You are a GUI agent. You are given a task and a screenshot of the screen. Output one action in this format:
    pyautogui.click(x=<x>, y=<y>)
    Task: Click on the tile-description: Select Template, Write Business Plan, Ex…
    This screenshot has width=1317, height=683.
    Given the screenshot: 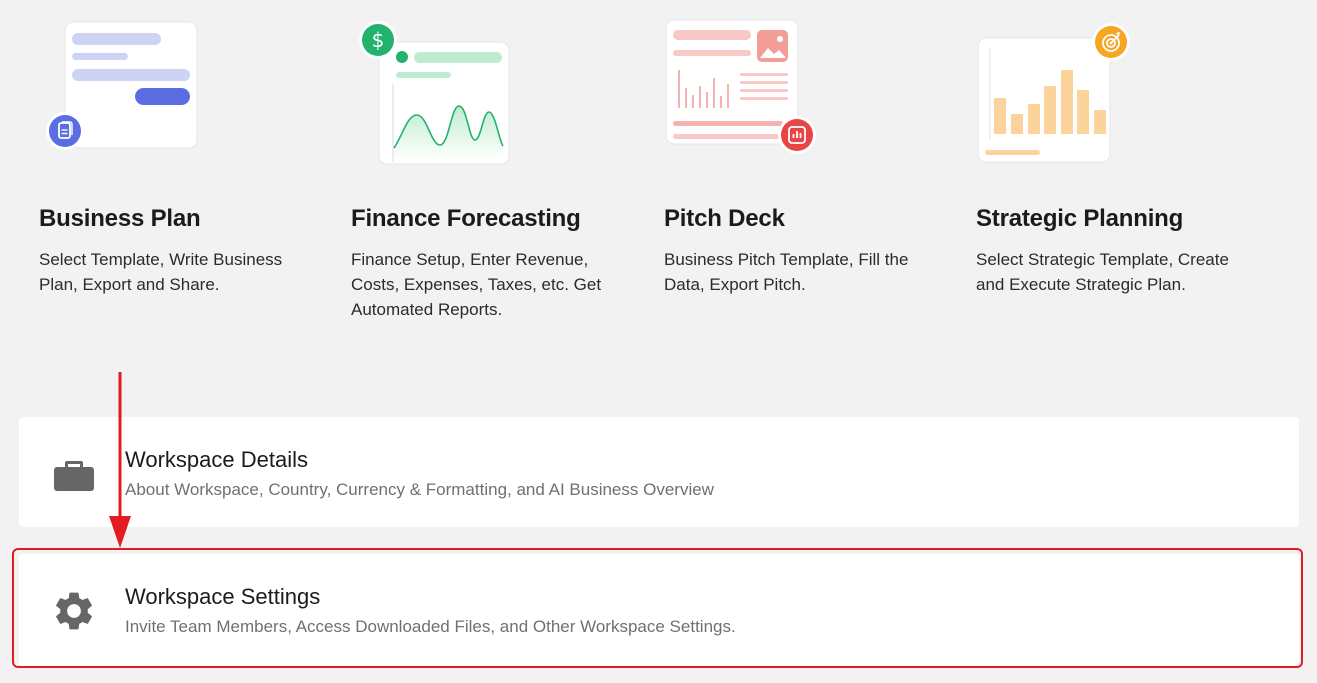 What is the action you would take?
    pyautogui.click(x=161, y=272)
    